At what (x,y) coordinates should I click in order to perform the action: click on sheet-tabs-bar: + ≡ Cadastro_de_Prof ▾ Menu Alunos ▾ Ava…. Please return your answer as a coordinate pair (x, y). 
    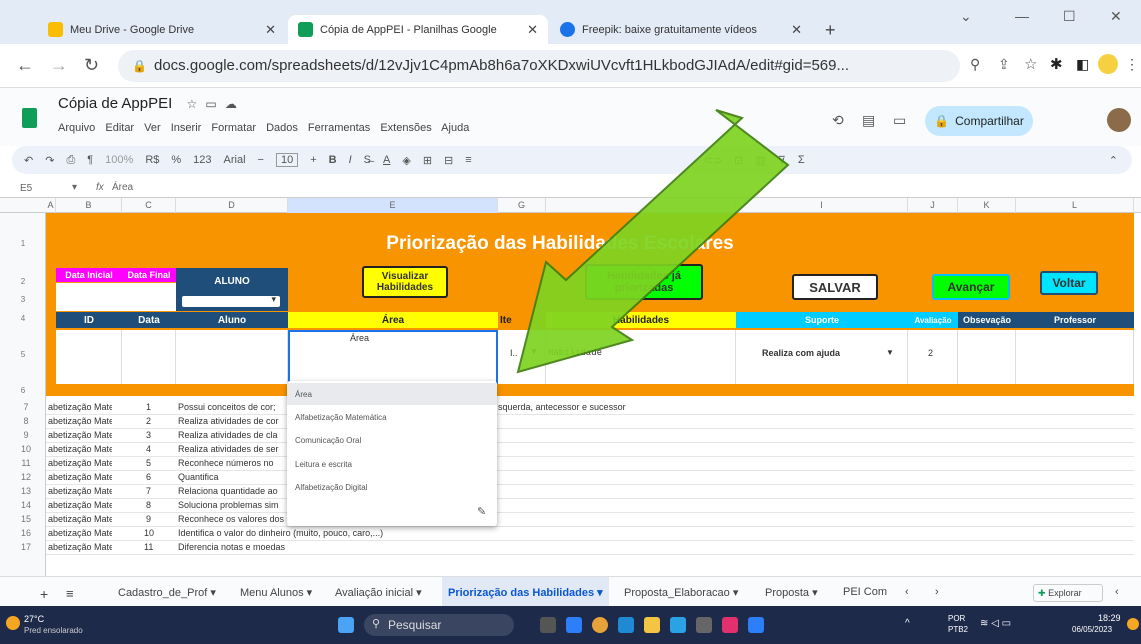
    Looking at the image, I should click on (570, 591).